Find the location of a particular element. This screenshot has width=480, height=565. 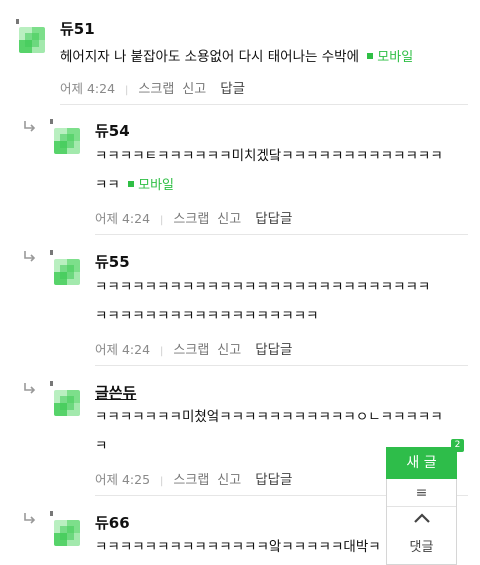

comment-text-line: ㅋㅋㅋㅋㅋㅋㅋ미쳤엌ㅋㅋㅋㅋㅋㅋㅋㅋㅋㅋㅋㅇㄴㅋㅋㅋㅋㅋ is located at coordinates (269, 417).